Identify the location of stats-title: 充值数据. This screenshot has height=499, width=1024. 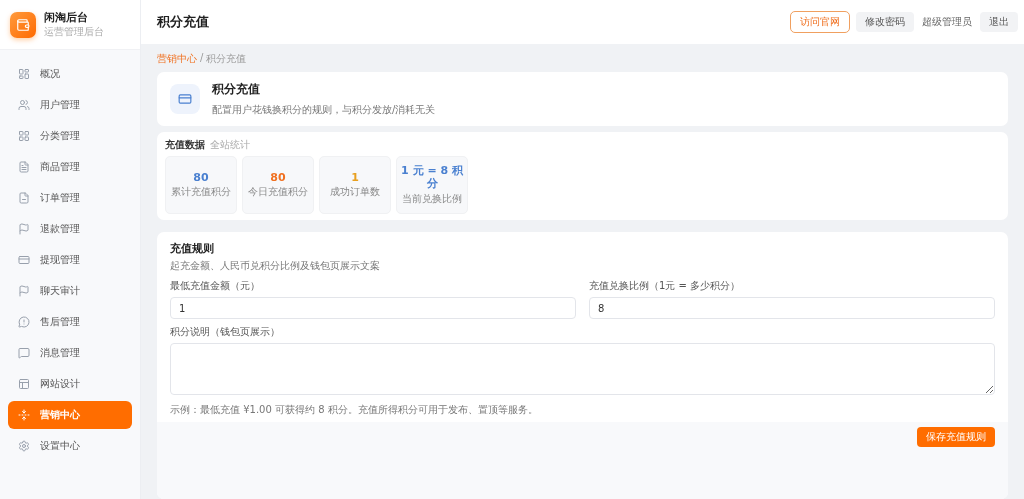
(185, 145).